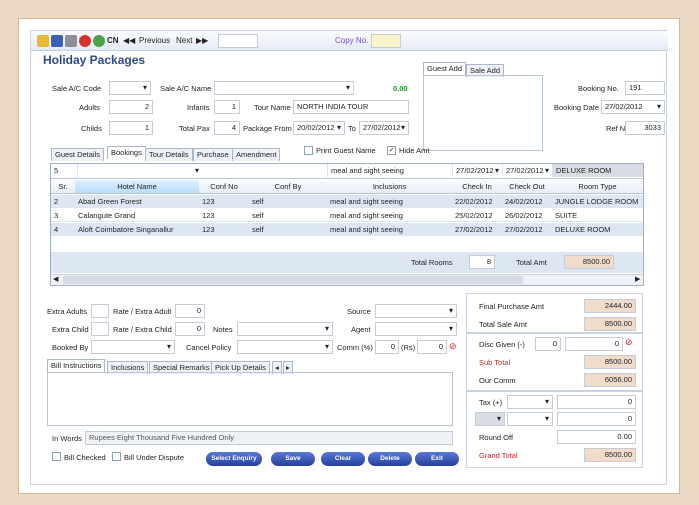  I want to click on bill-checked-label: Bill Checked, so click(85, 457).